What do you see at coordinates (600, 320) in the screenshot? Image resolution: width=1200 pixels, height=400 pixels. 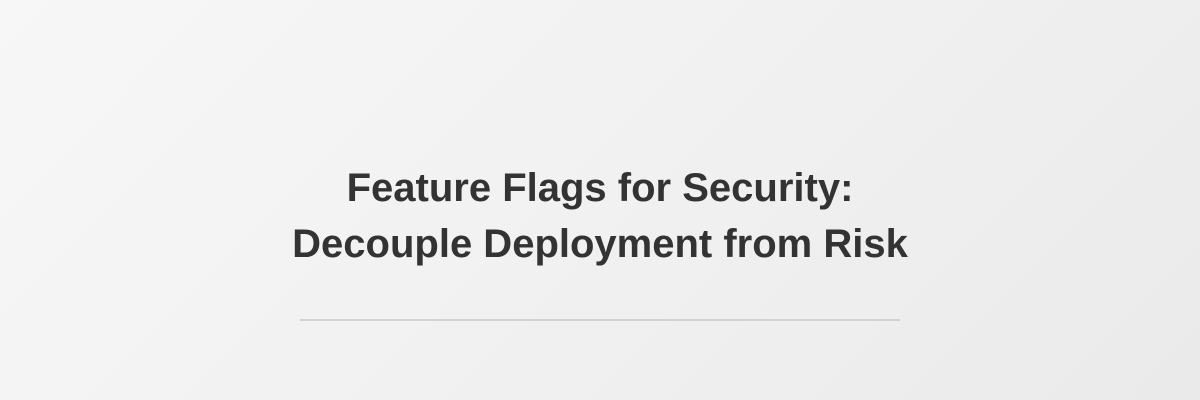 I see `divider` at bounding box center [600, 320].